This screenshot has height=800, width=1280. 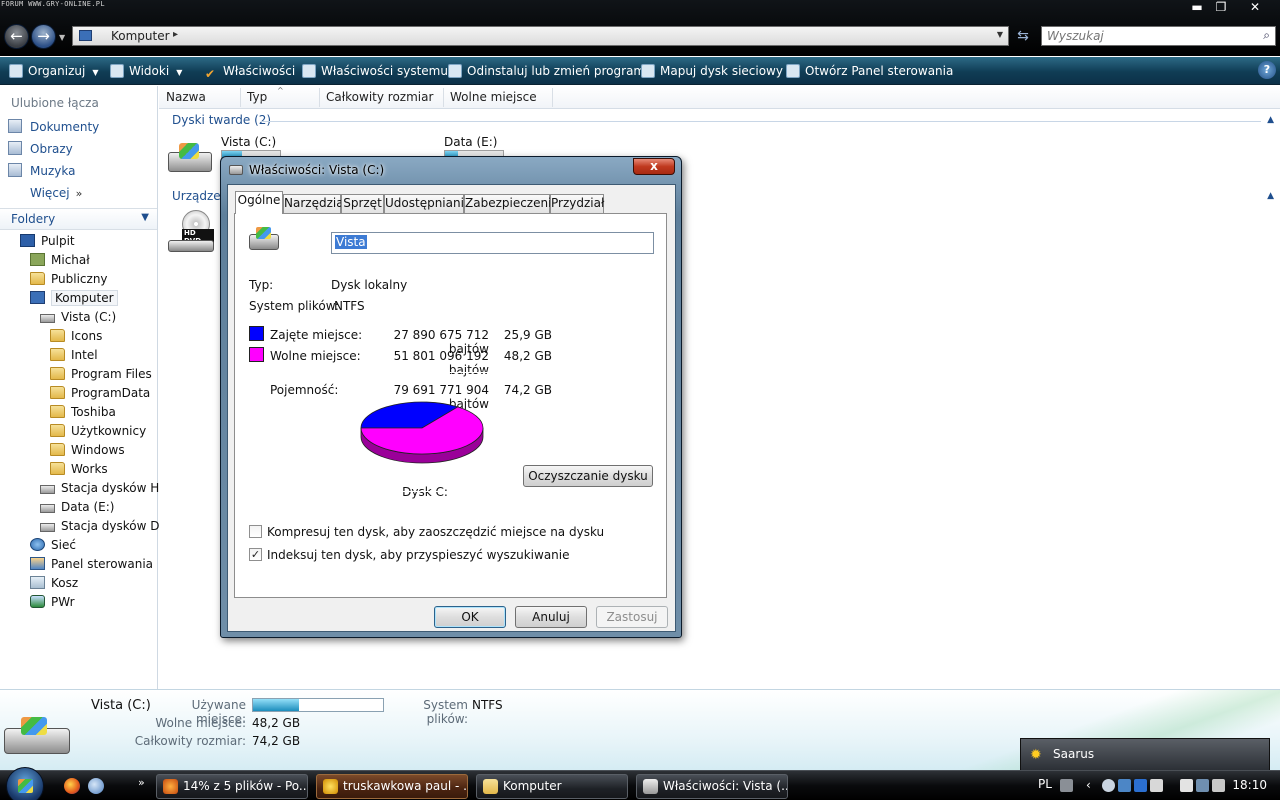 I want to click on dialog-close-button: x, so click(x=654, y=166).